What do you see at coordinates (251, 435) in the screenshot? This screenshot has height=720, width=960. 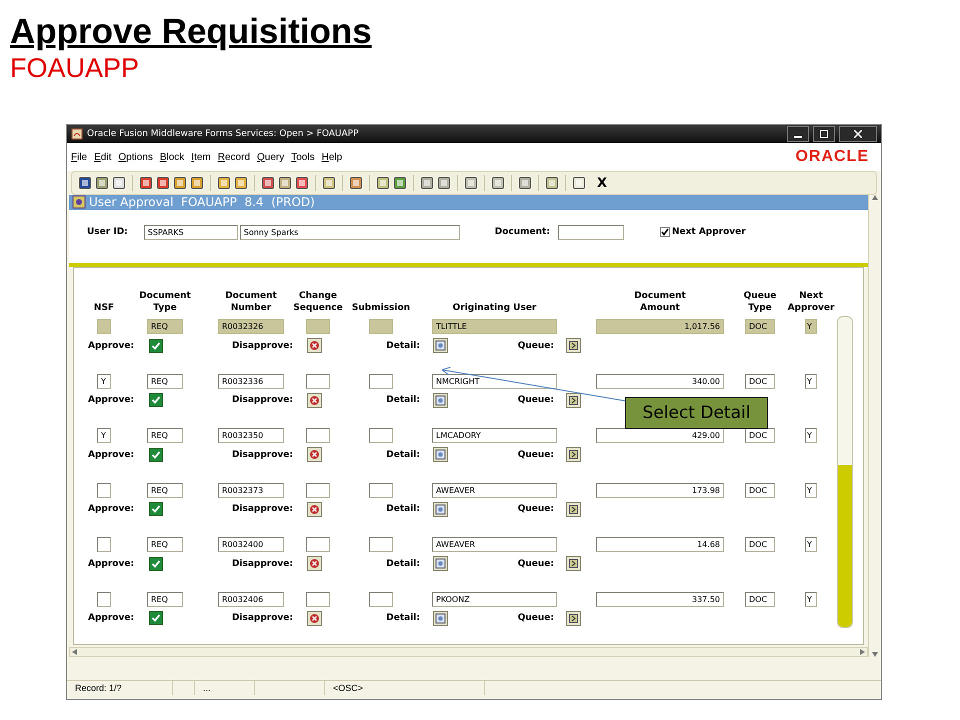 I see `document-number-field: R0032350` at bounding box center [251, 435].